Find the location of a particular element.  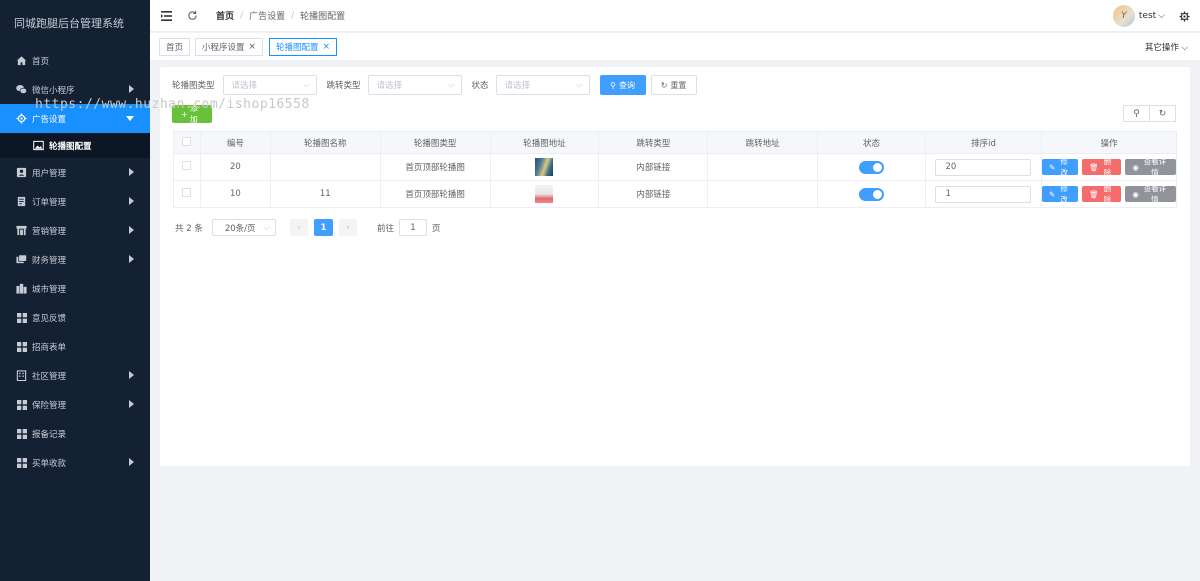

column-header: 跳转地址 is located at coordinates (763, 142).